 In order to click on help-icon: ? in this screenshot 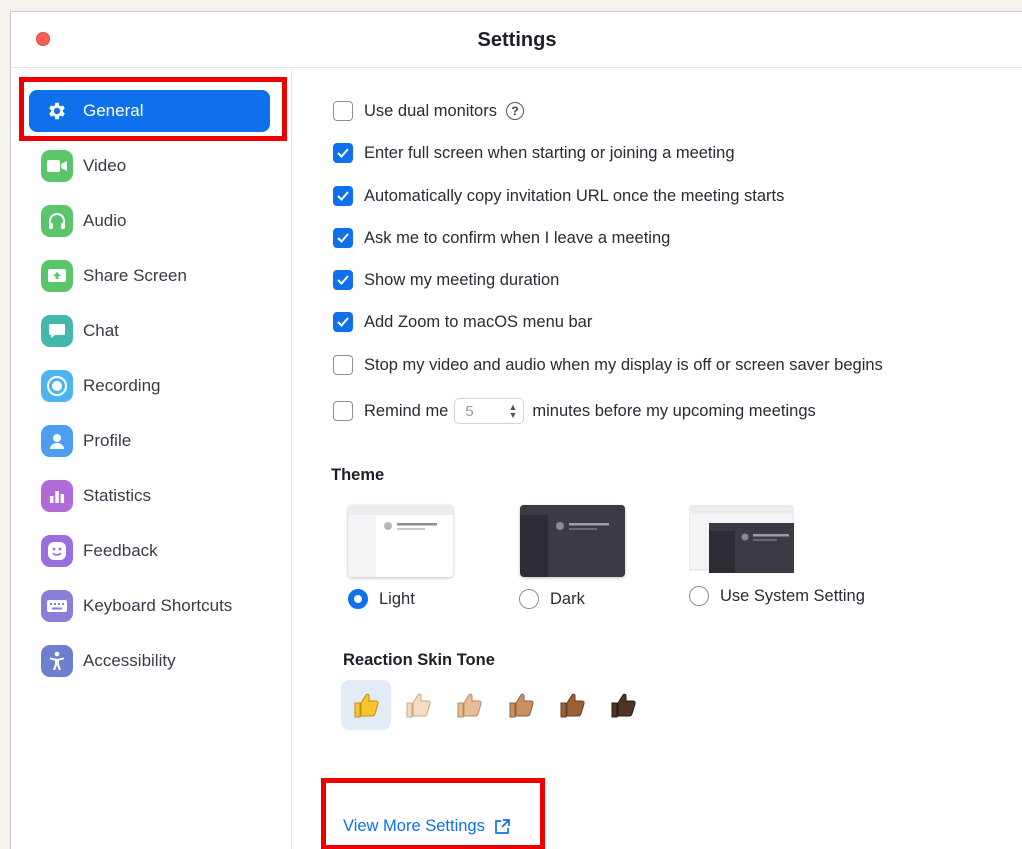, I will do `click(514, 111)`.